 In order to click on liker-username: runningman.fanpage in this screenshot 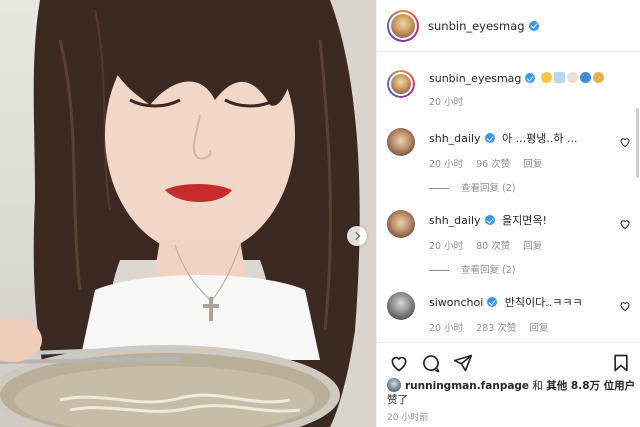, I will do `click(467, 386)`.